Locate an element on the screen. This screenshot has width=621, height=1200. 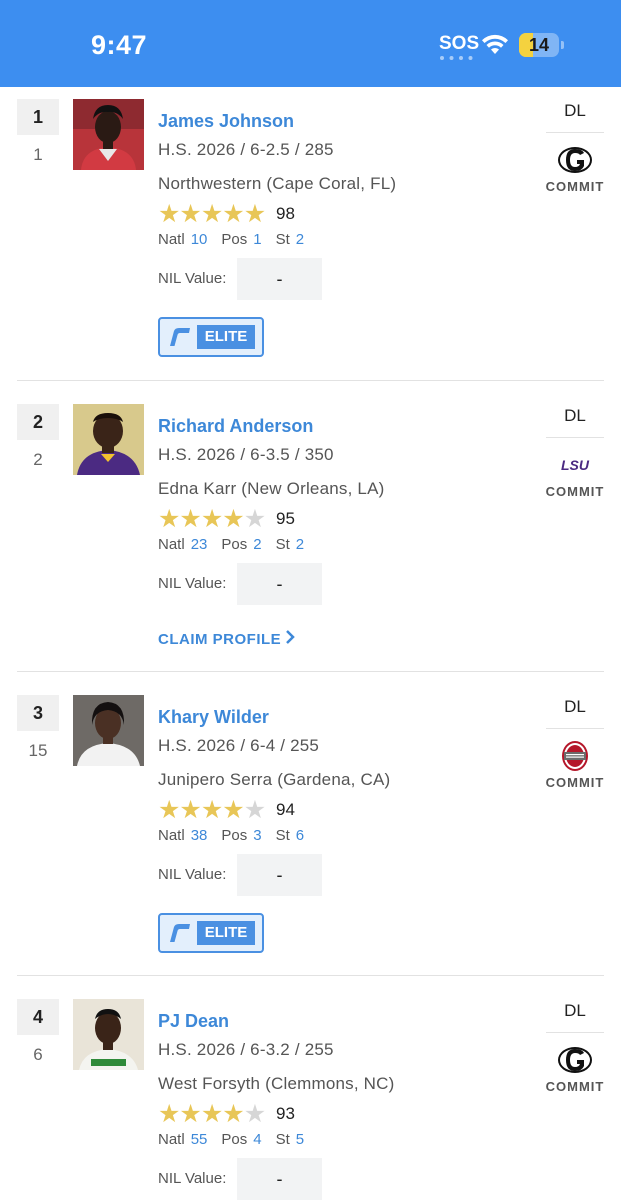
overall-rank: 3 is located at coordinates (38, 713).